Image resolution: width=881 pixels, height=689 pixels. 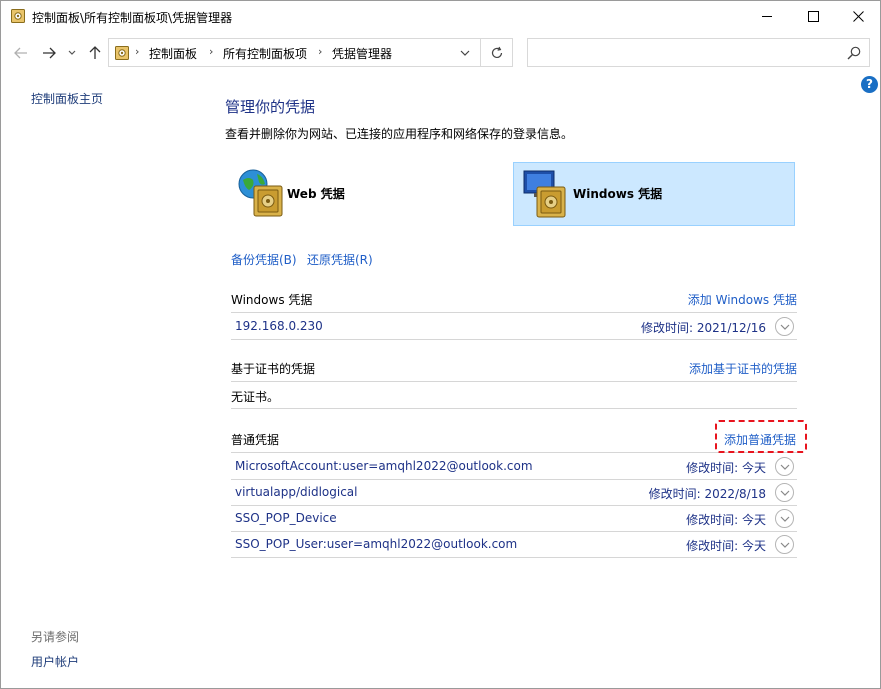 I want to click on empty-certificate-list: 无证书。, so click(x=514, y=396).